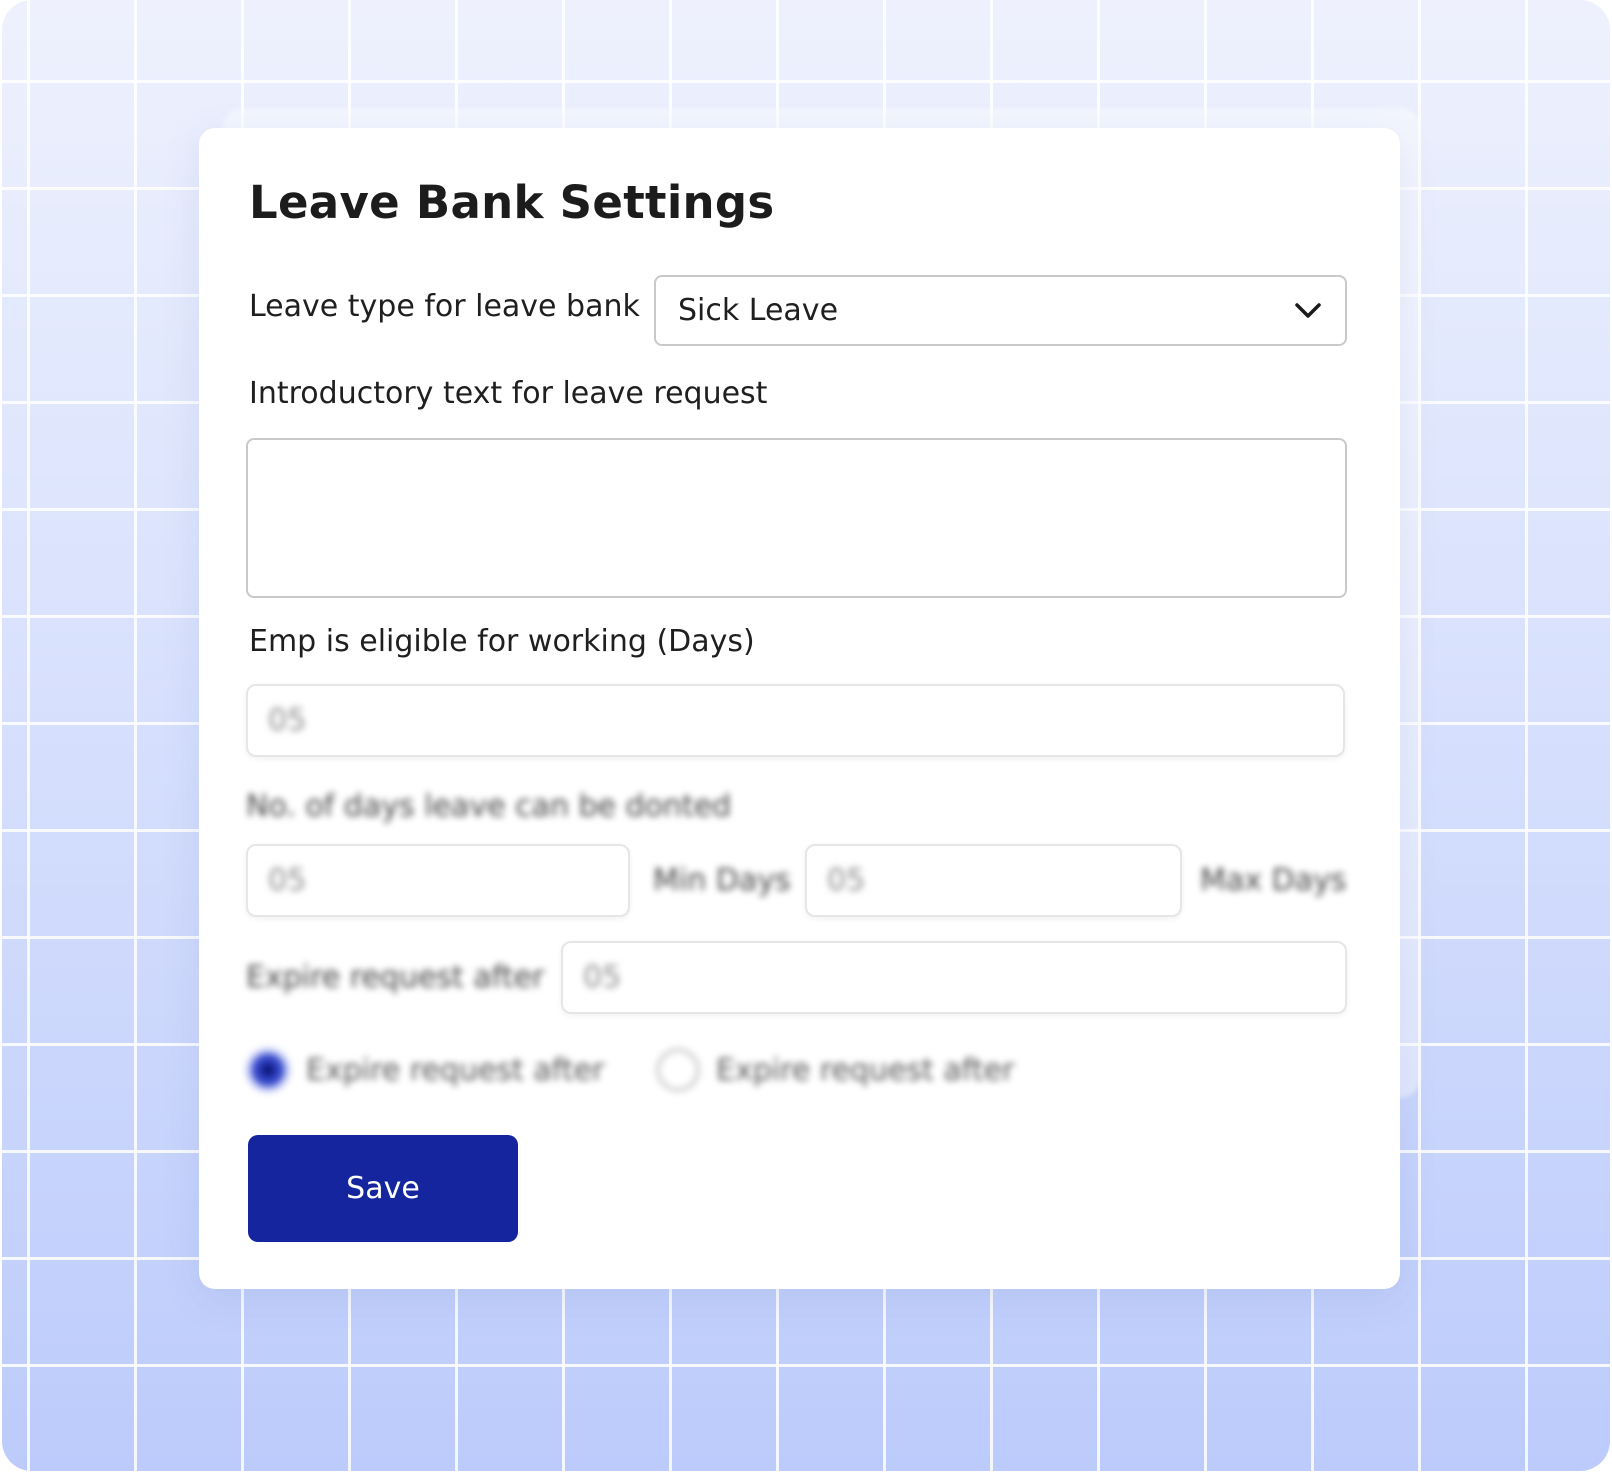 The height and width of the screenshot is (1473, 1612). I want to click on eligibility-days-value: 05, so click(287, 720).